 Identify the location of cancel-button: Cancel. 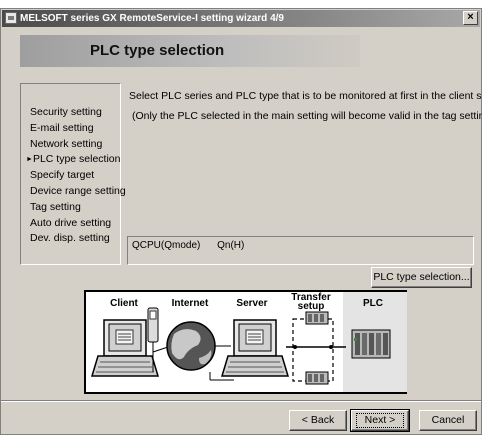
(448, 420).